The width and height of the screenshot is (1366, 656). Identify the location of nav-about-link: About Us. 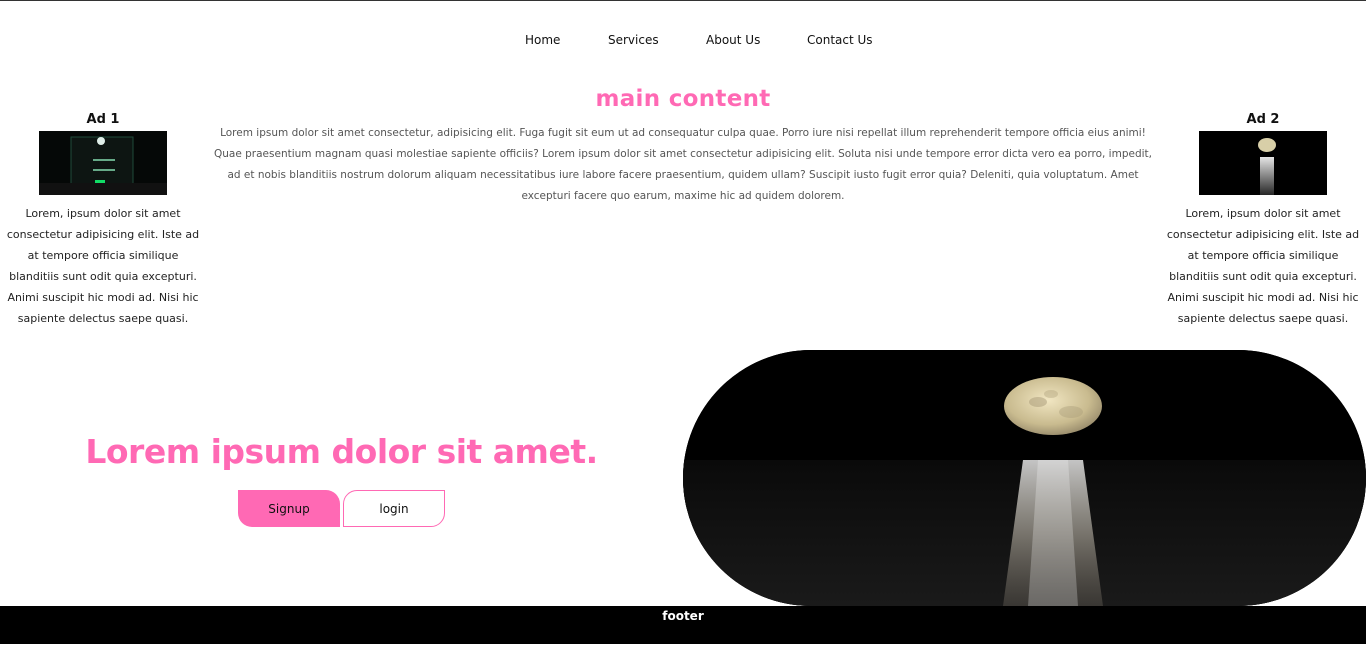
(733, 40).